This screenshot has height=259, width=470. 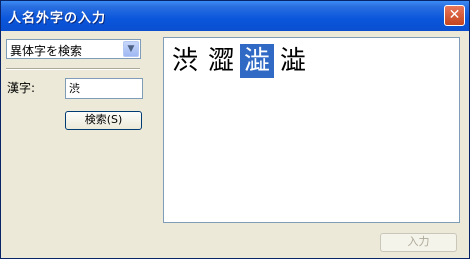 I want to click on title-bar: 人名外字の入力 ✕, so click(x=235, y=16).